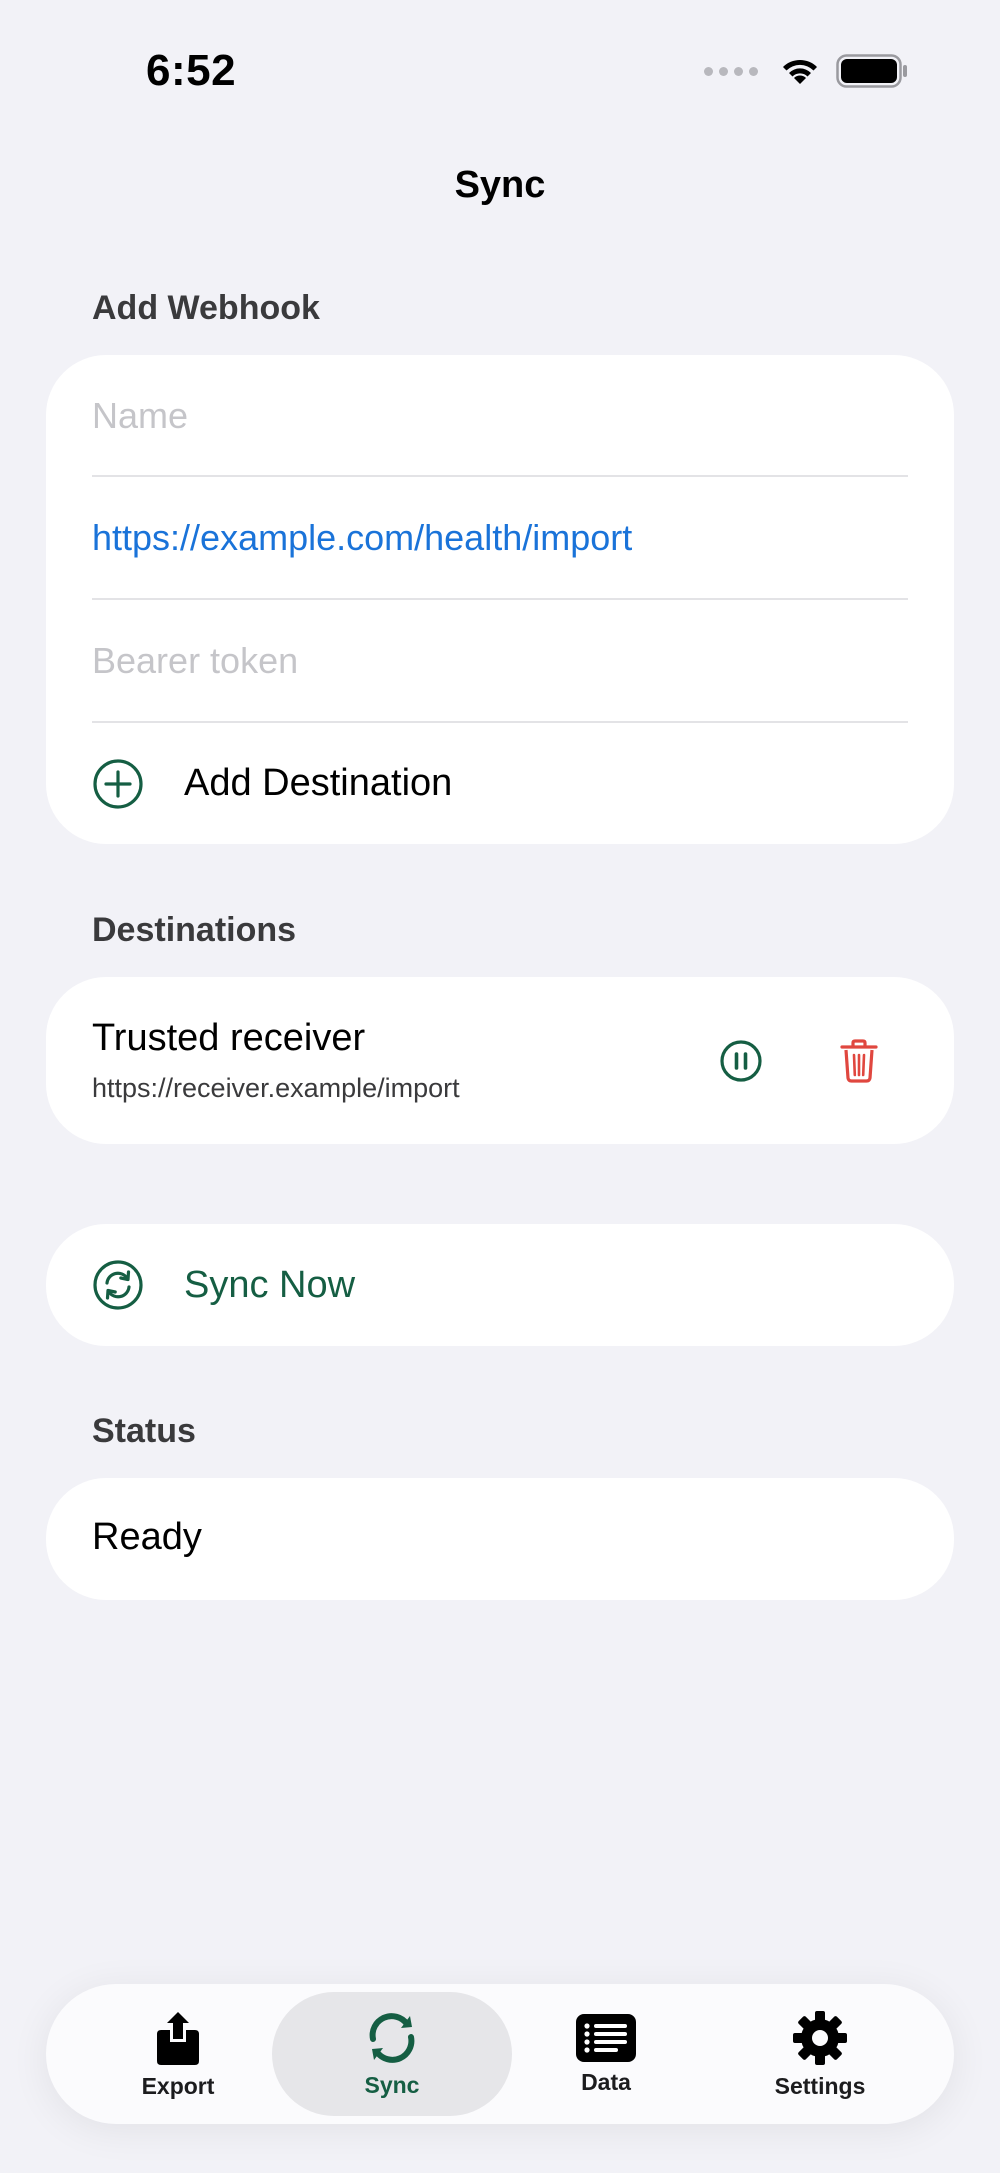 The height and width of the screenshot is (2173, 1000). I want to click on status-bar: 6:52, so click(500, 70).